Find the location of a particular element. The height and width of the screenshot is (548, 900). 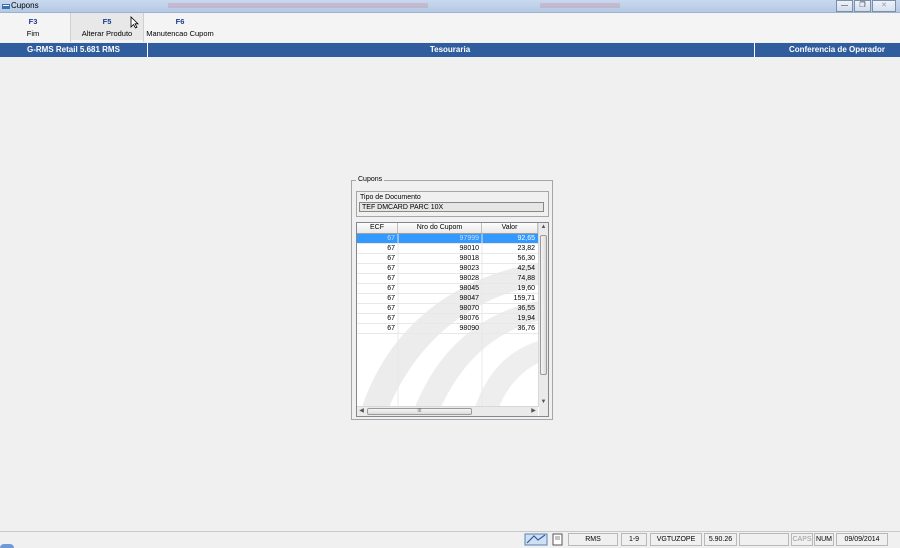

table-row: 67 98047 159,71 is located at coordinates (447, 299).